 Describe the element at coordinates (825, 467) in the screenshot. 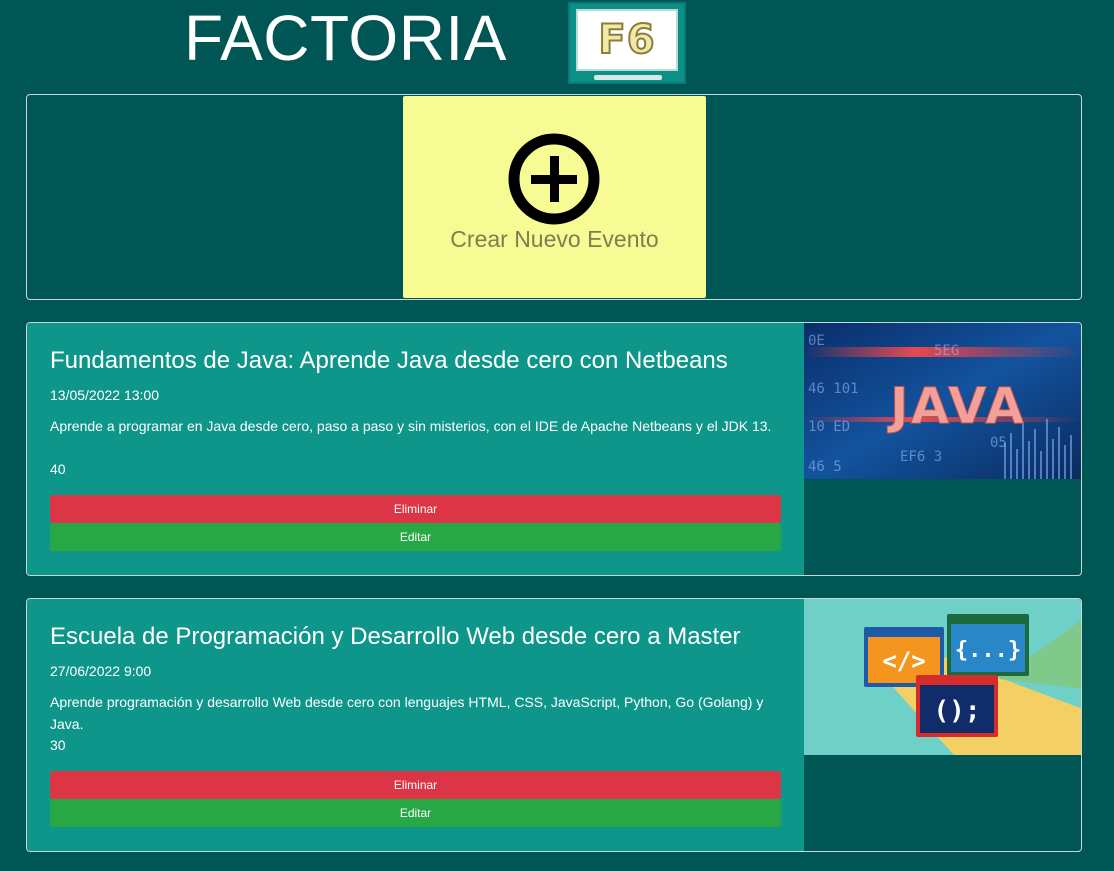

I see `svg-text: 46 5` at that location.